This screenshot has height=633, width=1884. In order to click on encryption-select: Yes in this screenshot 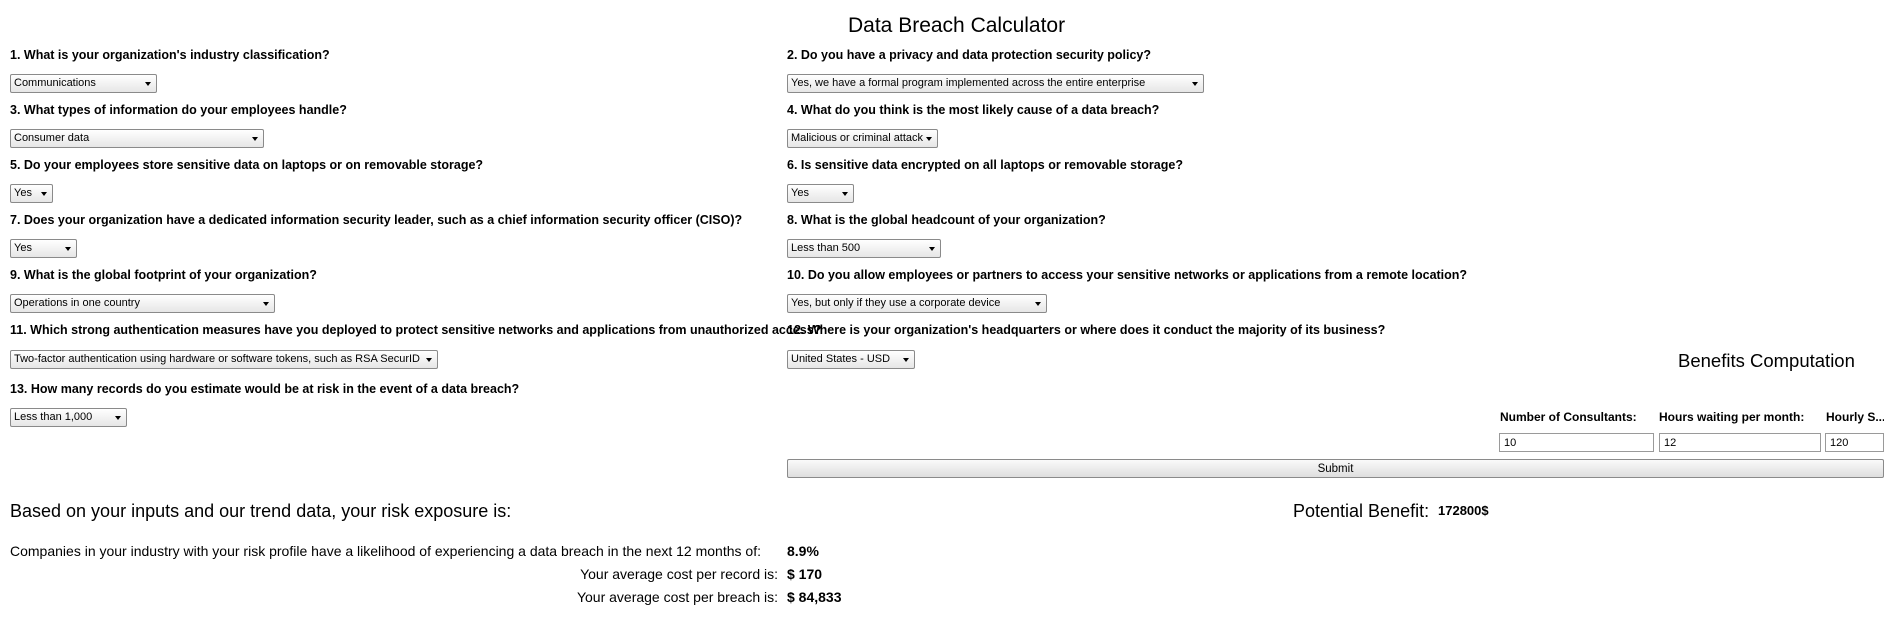, I will do `click(820, 193)`.